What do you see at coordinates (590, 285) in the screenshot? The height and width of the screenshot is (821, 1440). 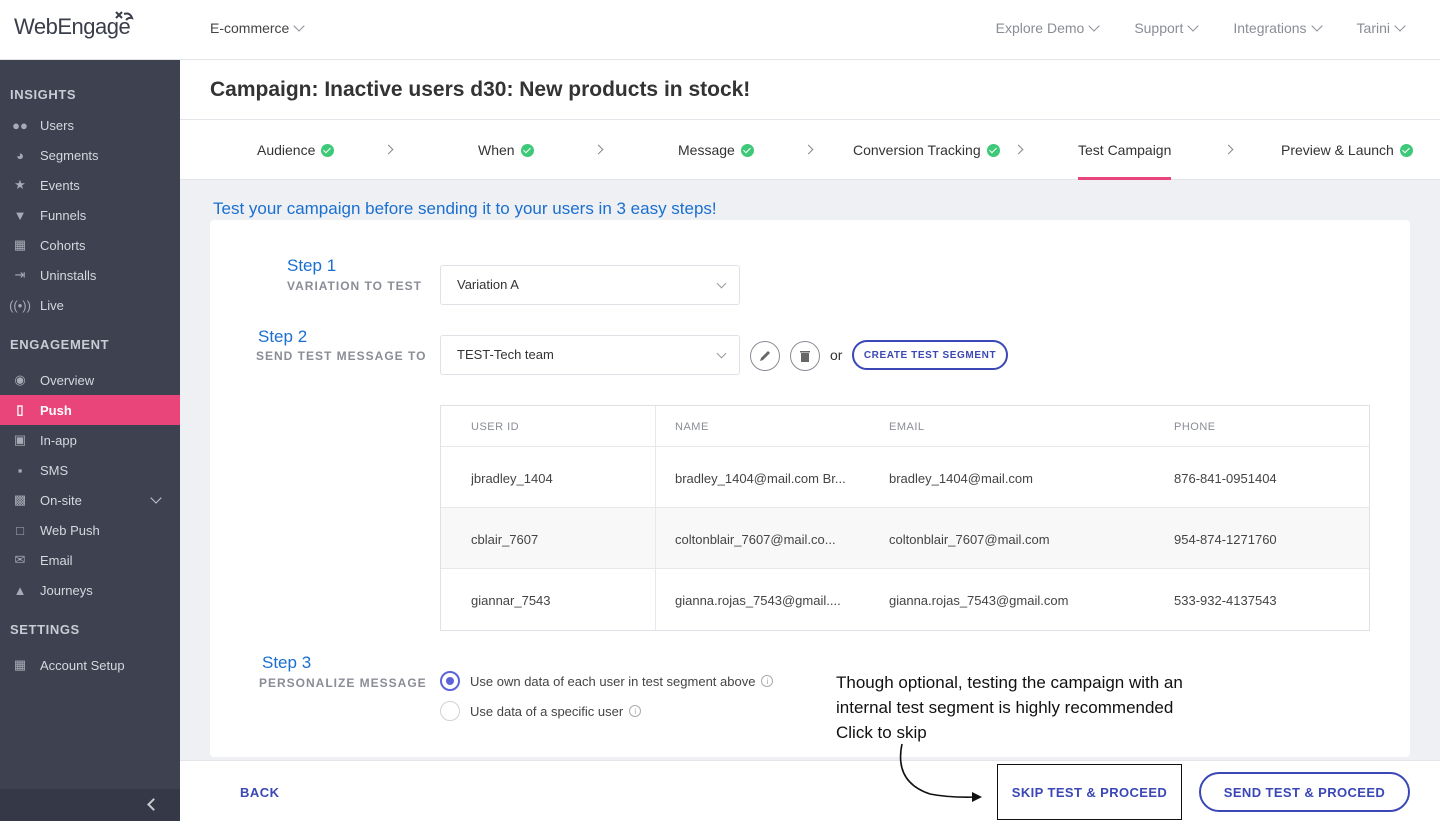 I see `variation-select: Variation A` at bounding box center [590, 285].